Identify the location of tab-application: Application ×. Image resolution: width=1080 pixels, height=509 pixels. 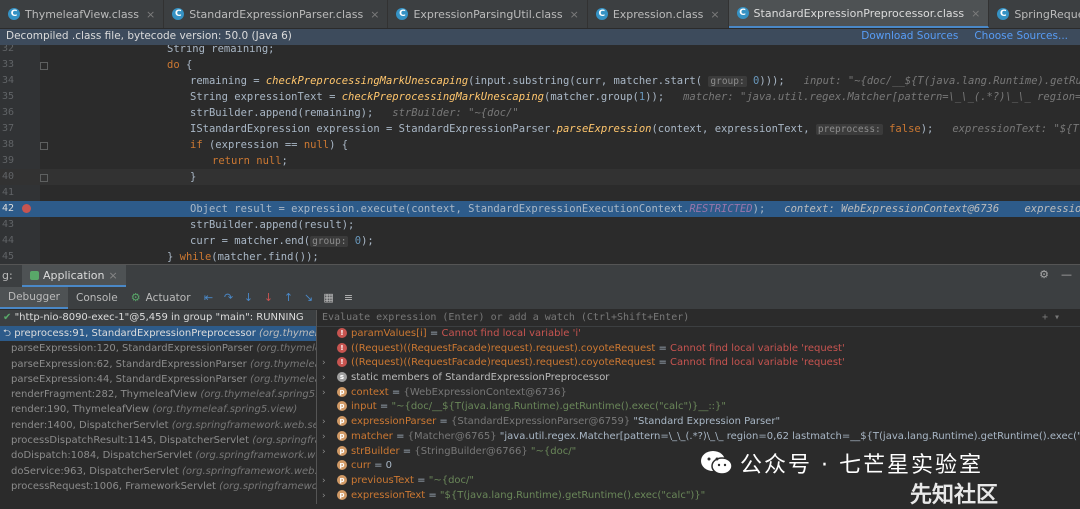
(74, 276).